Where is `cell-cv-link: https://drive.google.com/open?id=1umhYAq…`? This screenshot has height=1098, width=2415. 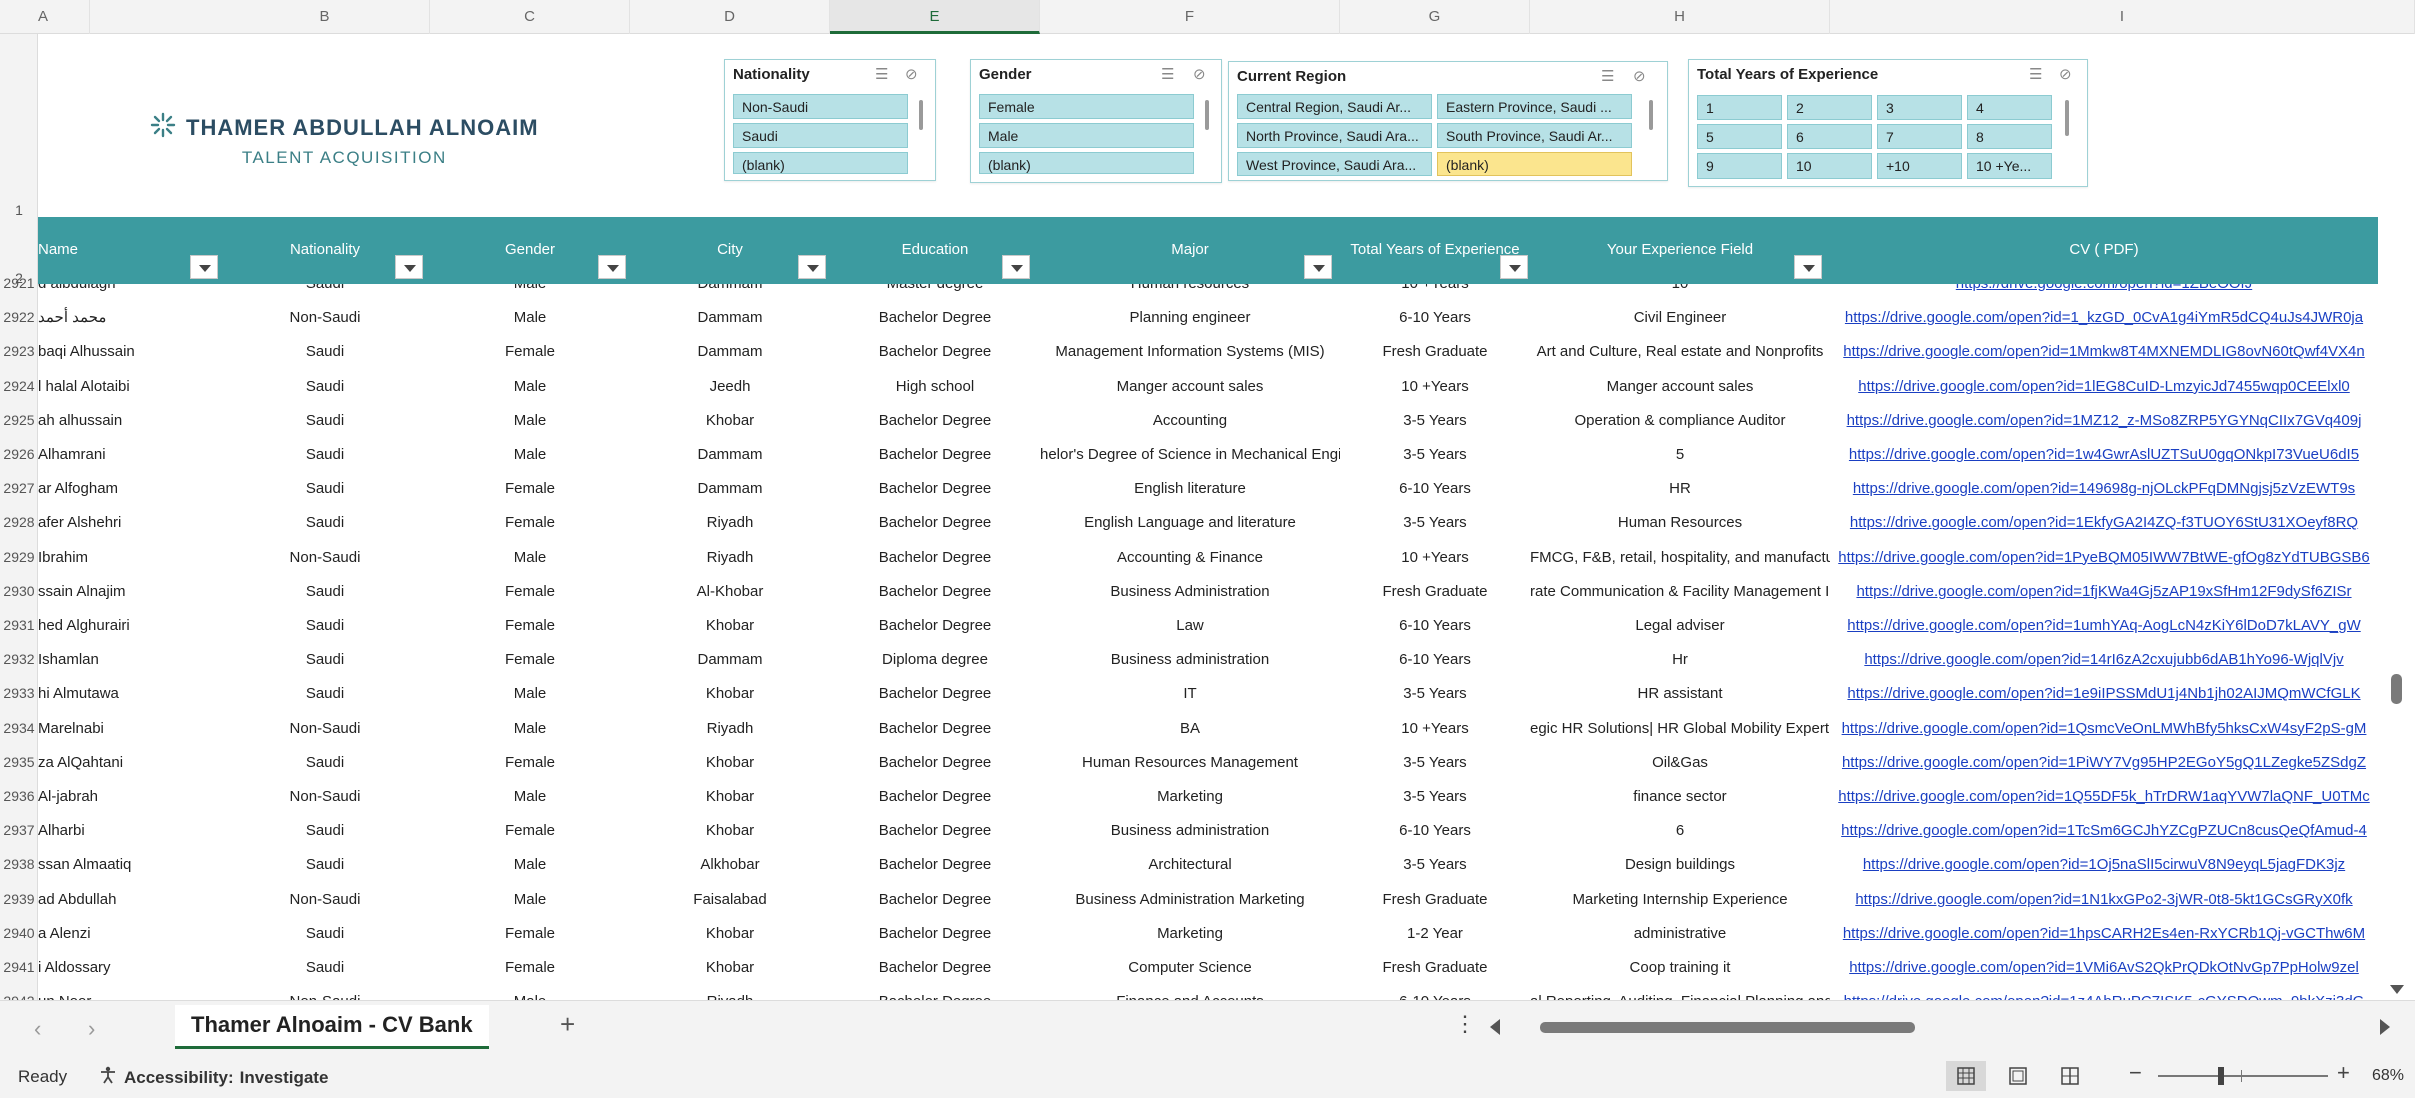
cell-cv-link: https://drive.google.com/open?id=1umhYAq… is located at coordinates (2104, 626).